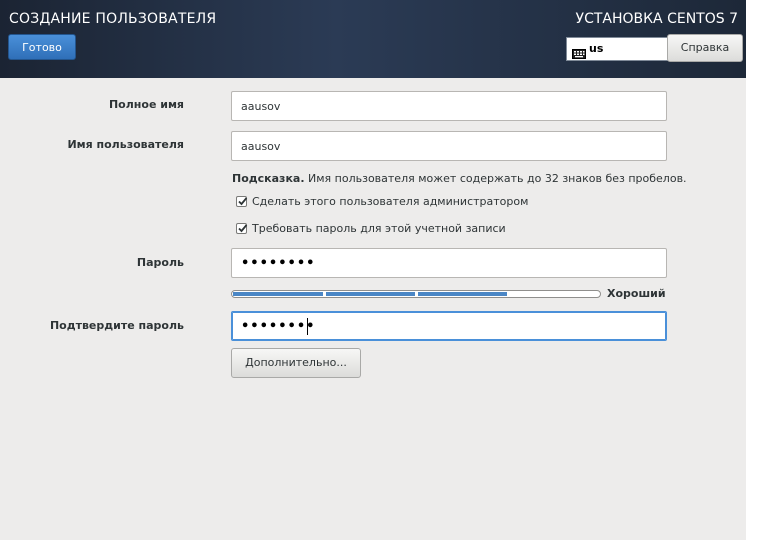 This screenshot has height=540, width=777. What do you see at coordinates (278, 263) in the screenshot?
I see `password-masked-value: ••••••••` at bounding box center [278, 263].